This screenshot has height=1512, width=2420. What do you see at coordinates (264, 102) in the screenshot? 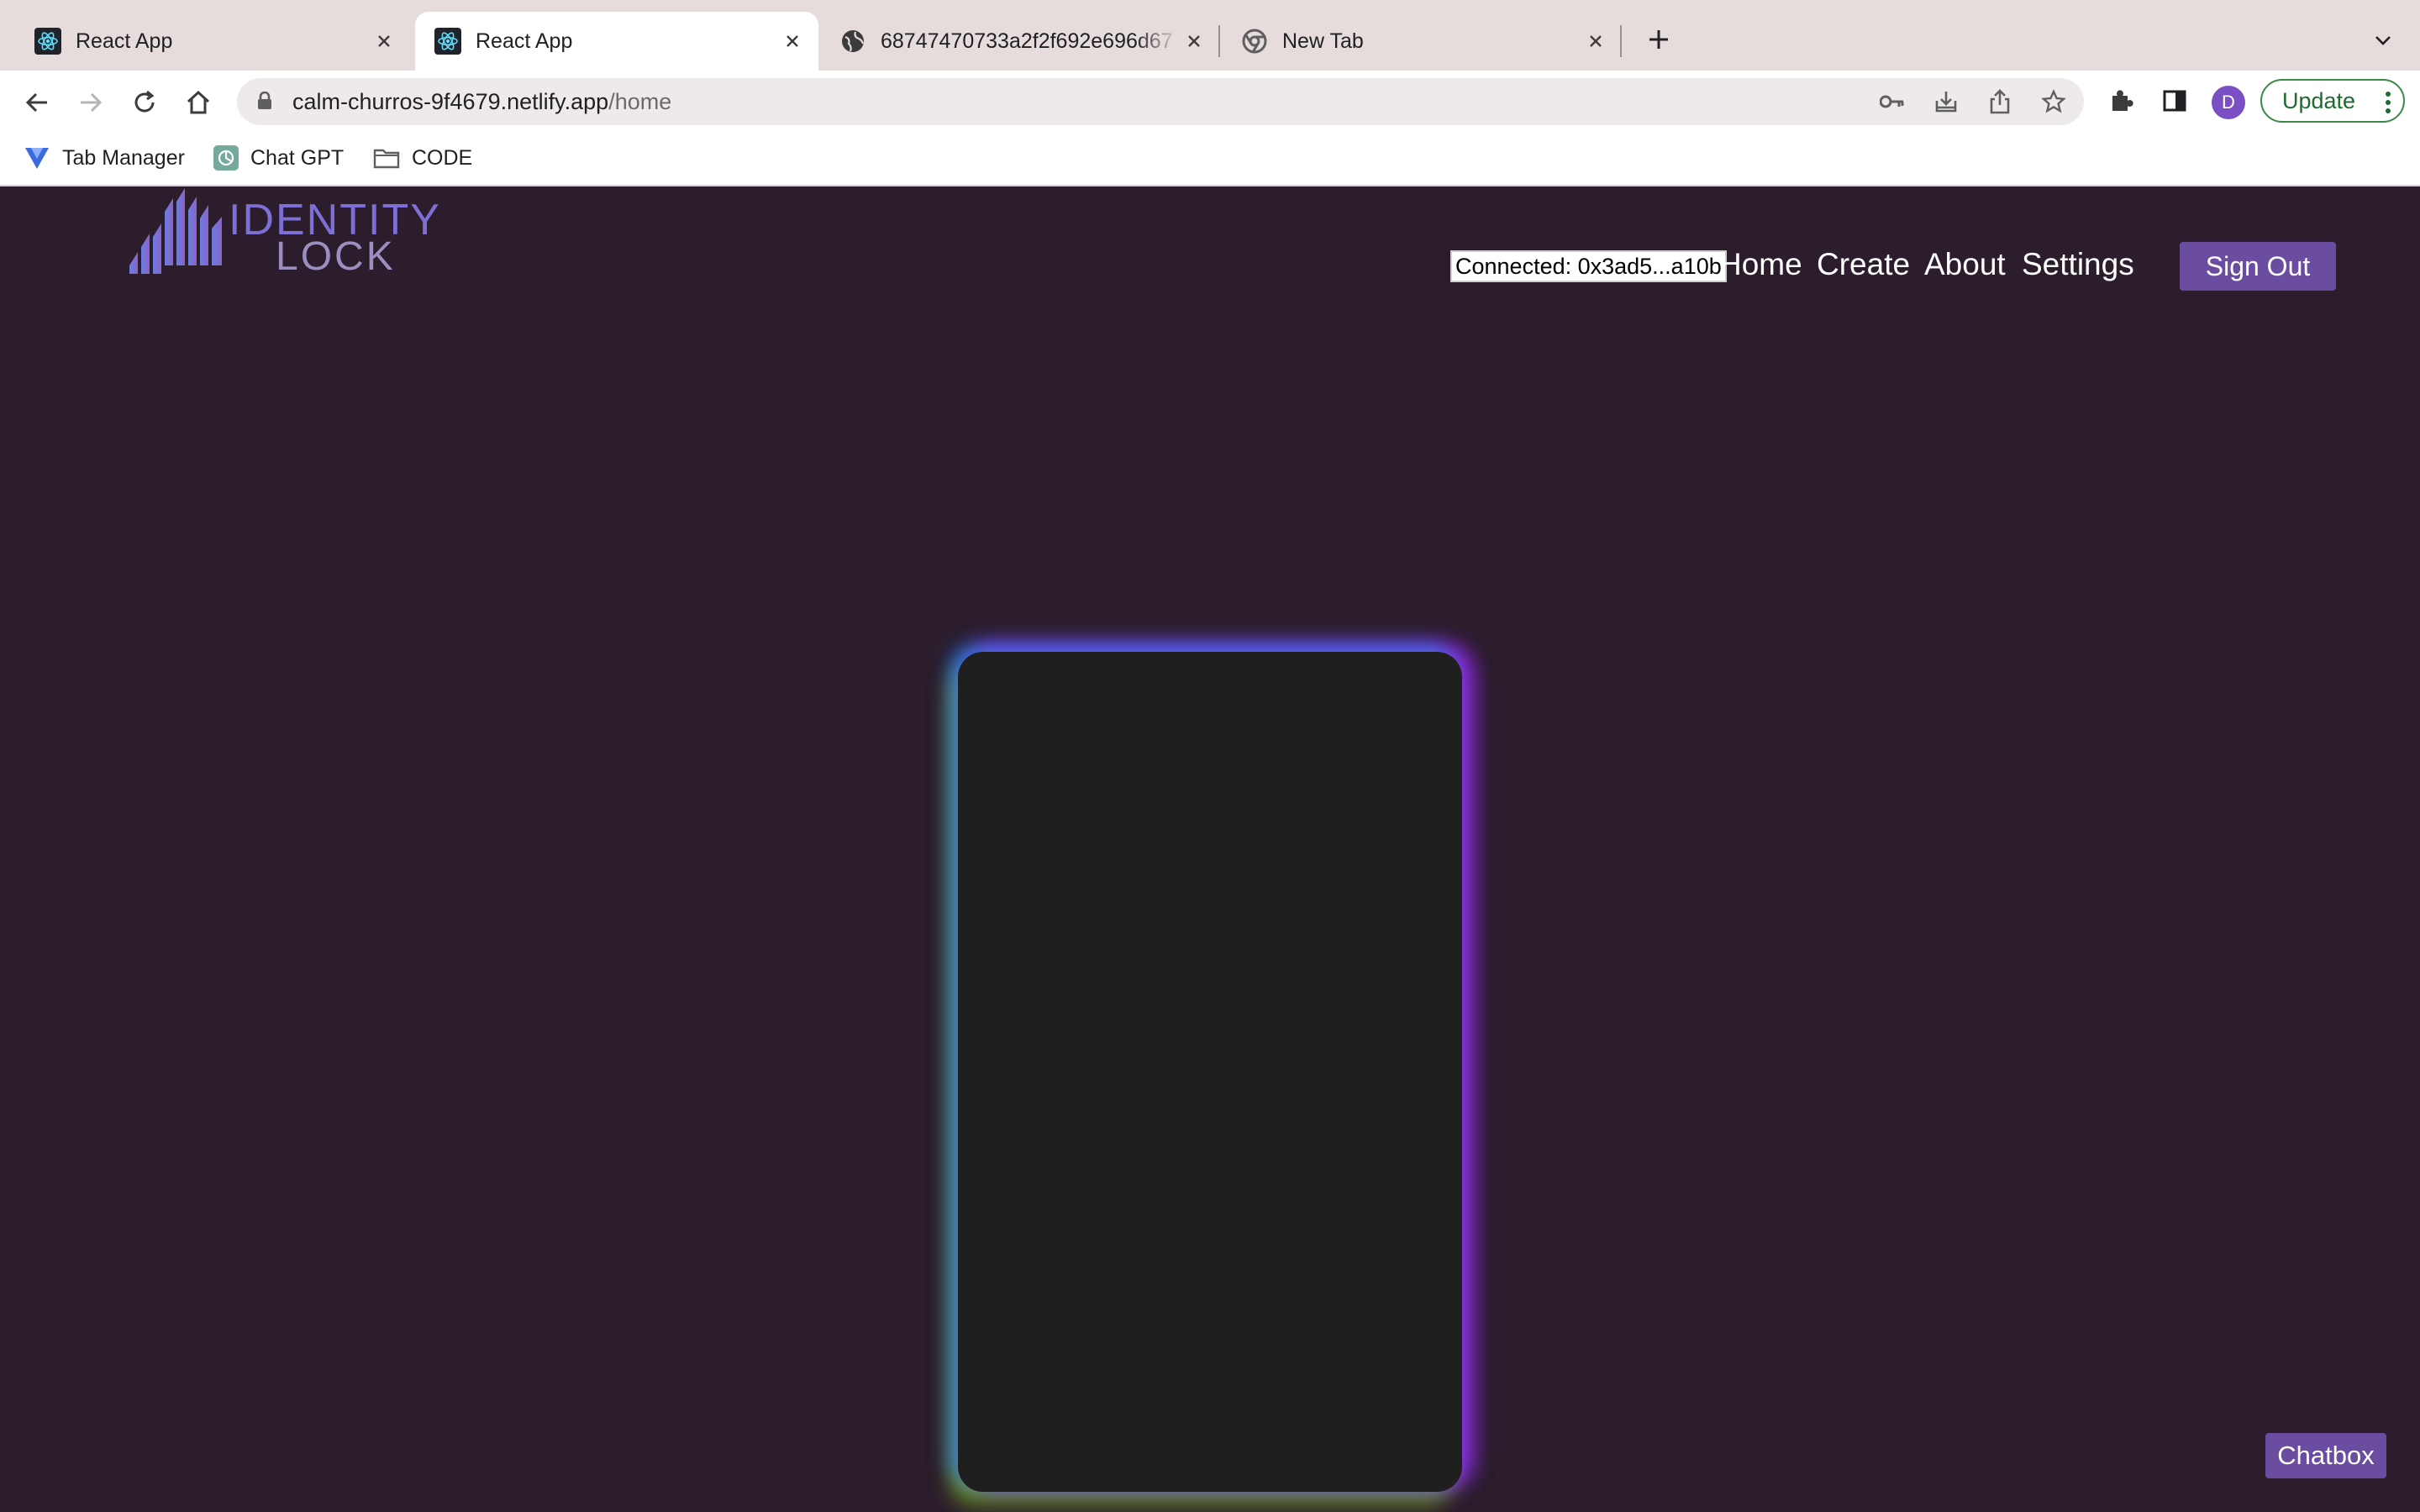
I see `lock-icon` at bounding box center [264, 102].